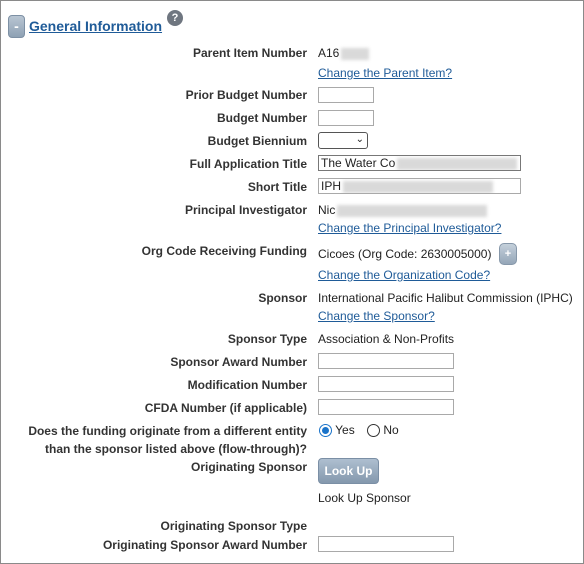  I want to click on collapse-button: -, so click(16, 26).